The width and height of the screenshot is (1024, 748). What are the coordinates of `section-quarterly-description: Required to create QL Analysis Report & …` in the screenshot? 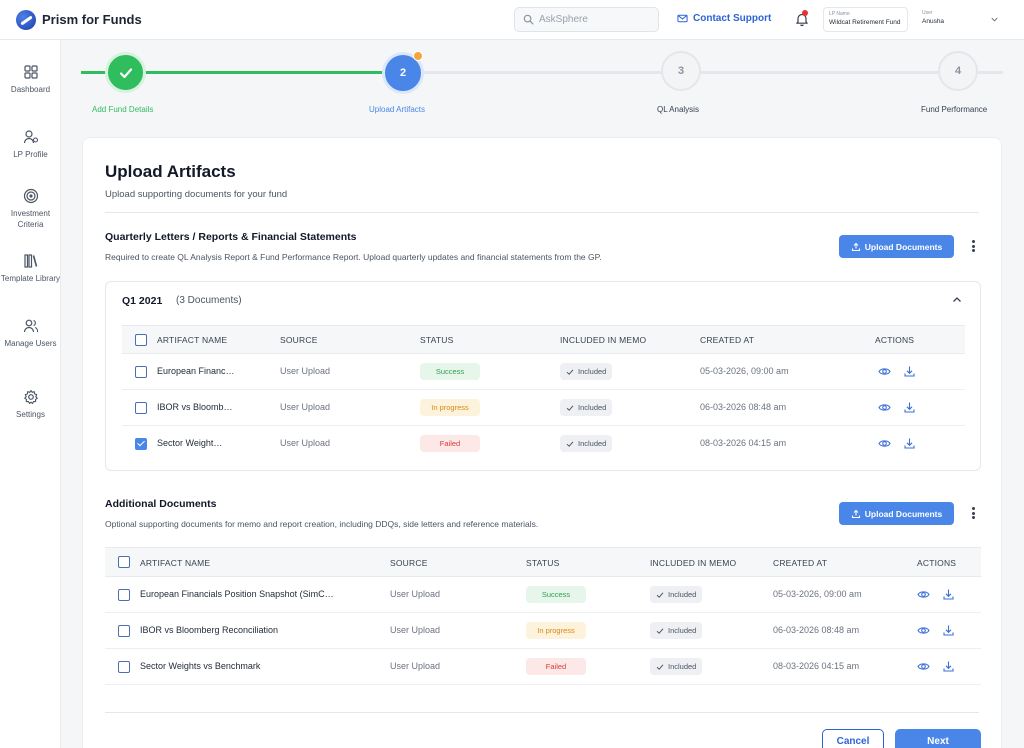 It's located at (353, 257).